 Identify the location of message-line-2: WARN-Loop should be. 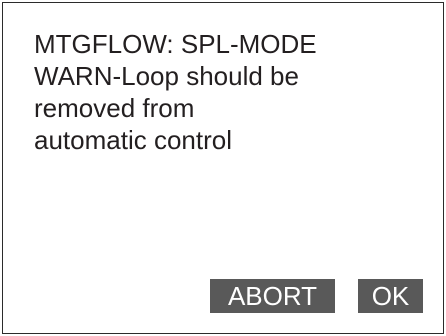
(166, 76).